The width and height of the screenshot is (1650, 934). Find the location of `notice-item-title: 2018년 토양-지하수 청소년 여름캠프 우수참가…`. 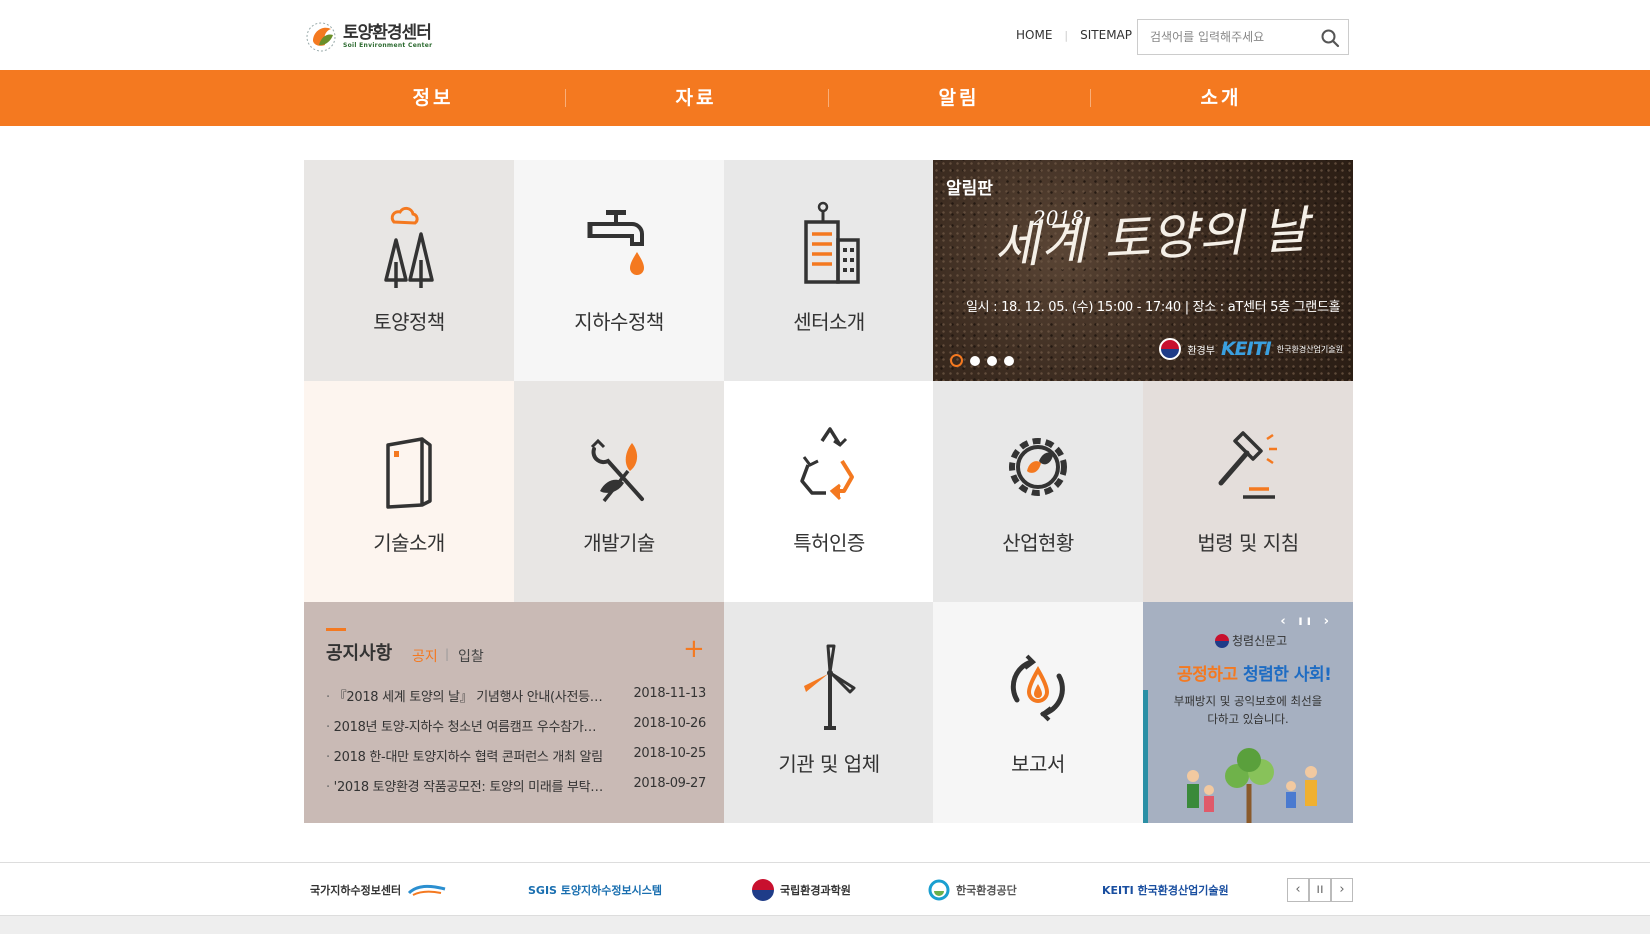

notice-item-title: 2018년 토양-지하수 청소년 여름캠프 우수참가… is located at coordinates (471, 731).